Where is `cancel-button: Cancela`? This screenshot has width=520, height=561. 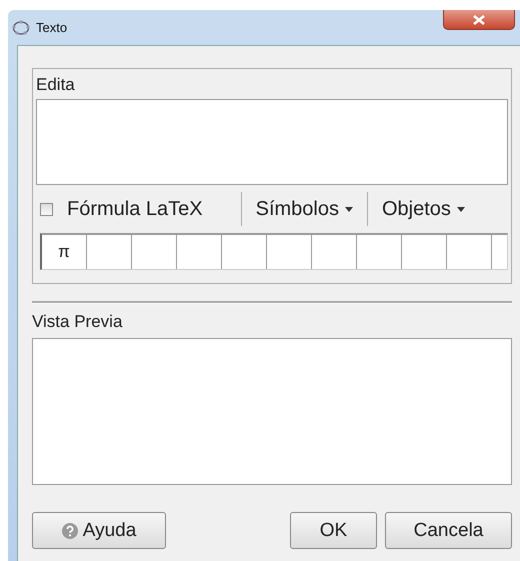
cancel-button: Cancela is located at coordinates (448, 530).